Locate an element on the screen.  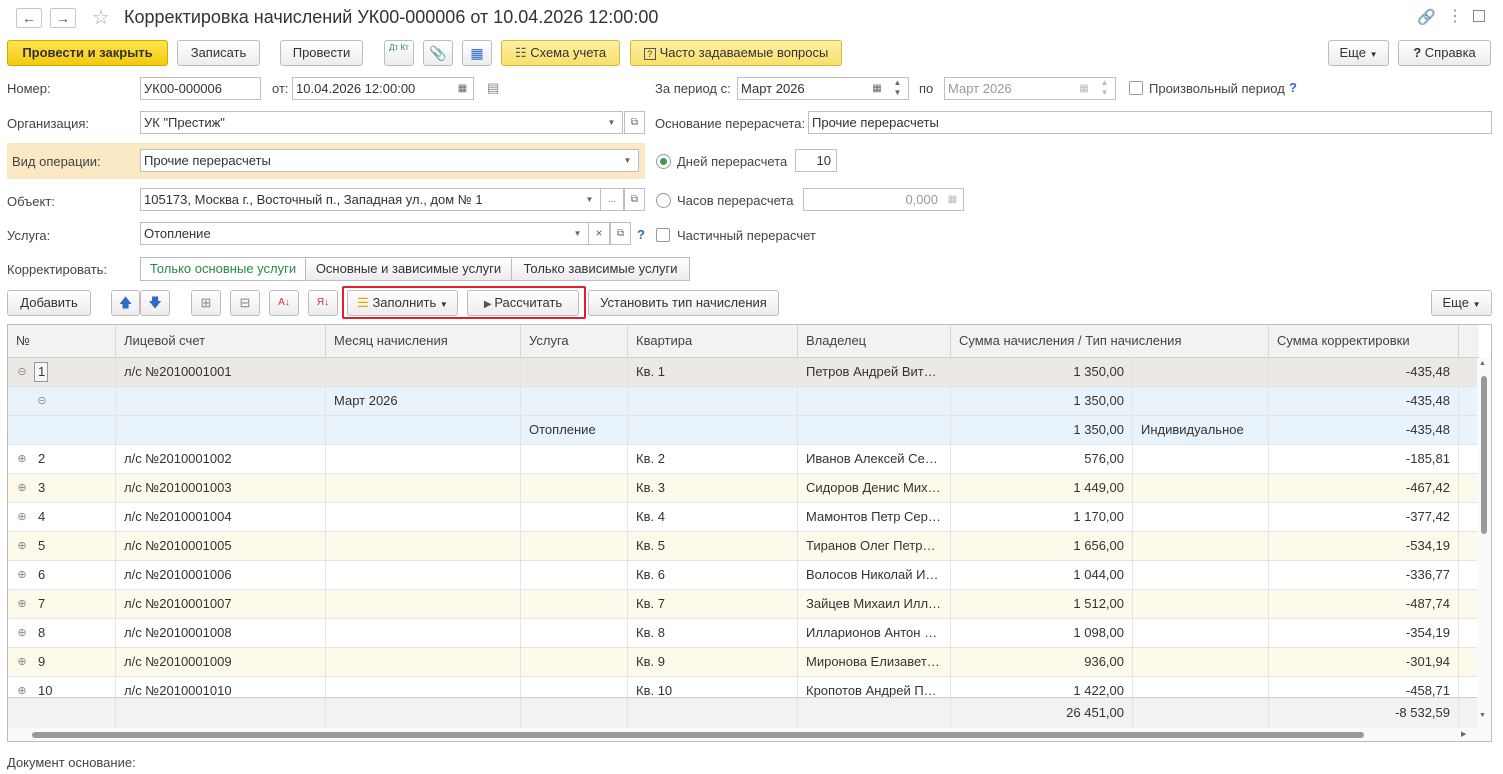
vertical-scrollbar: ▲ ▼ is located at coordinates (1484, 543).